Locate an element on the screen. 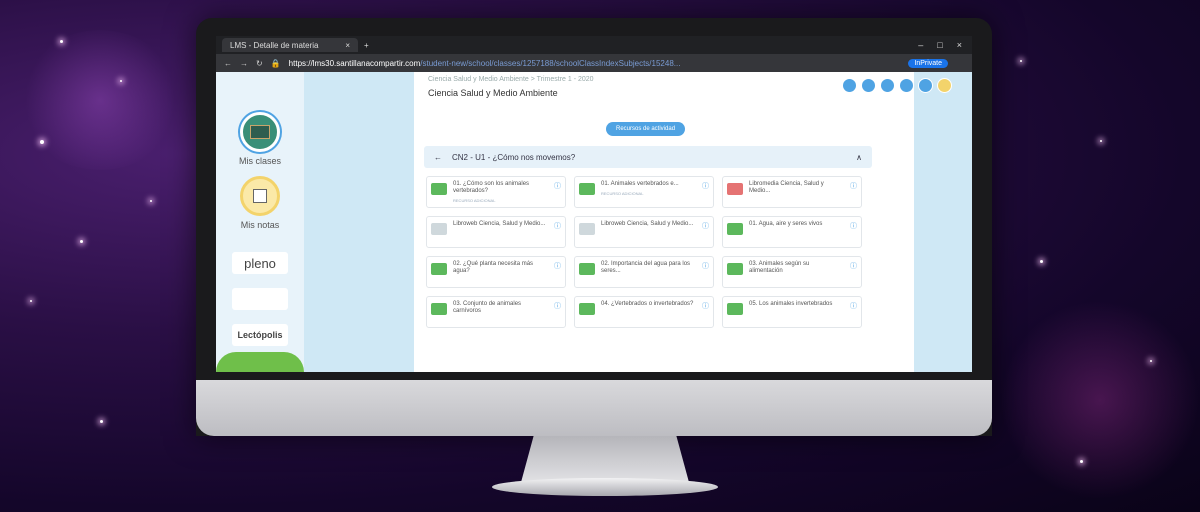 This screenshot has width=1200, height=512. browser-tab: LMS - Detalle de materia × is located at coordinates (290, 45).